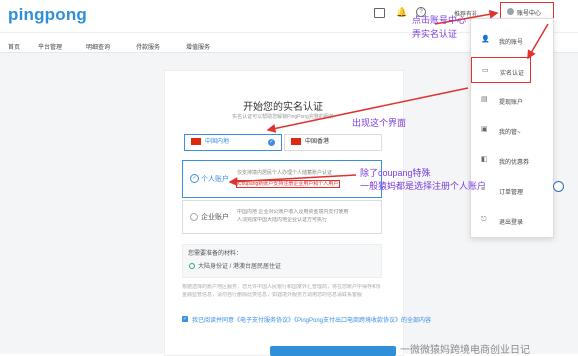  I want to click on annotation-coupang: 除了coupang特殊, so click(395, 173).